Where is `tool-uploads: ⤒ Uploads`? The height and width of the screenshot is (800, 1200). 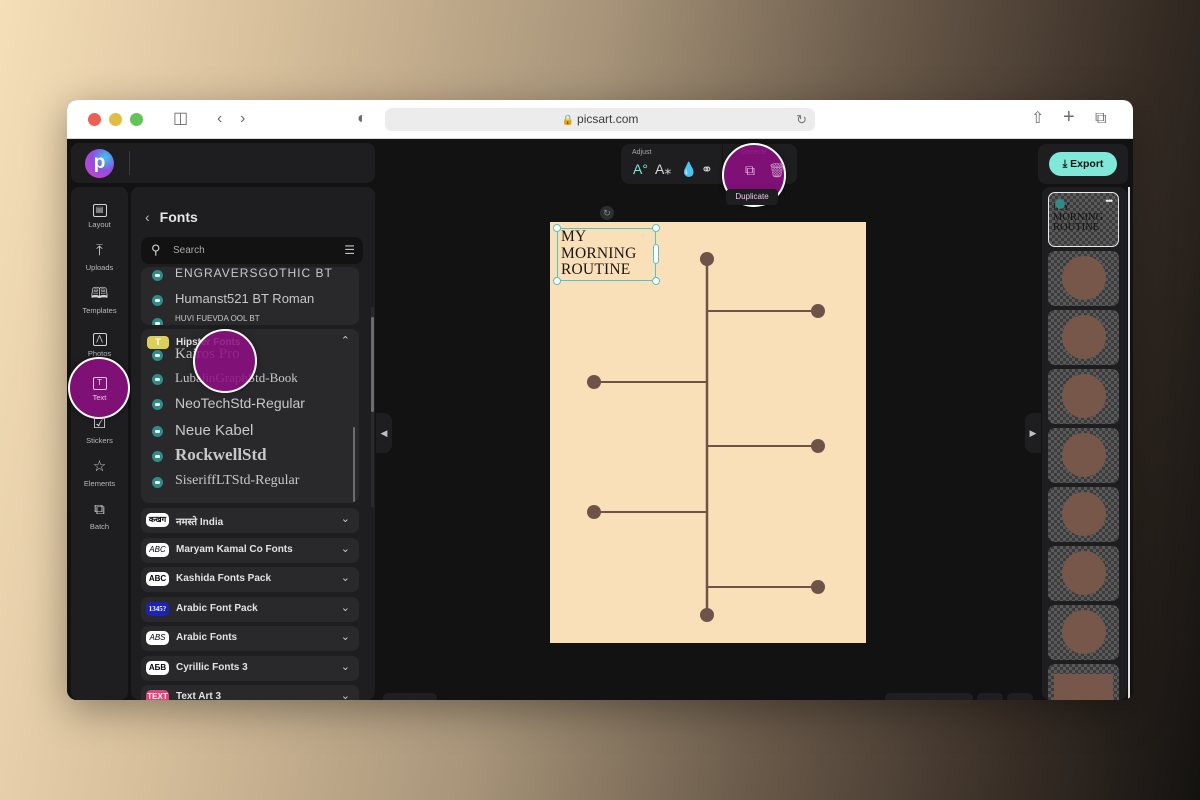 tool-uploads: ⤒ Uploads is located at coordinates (99, 257).